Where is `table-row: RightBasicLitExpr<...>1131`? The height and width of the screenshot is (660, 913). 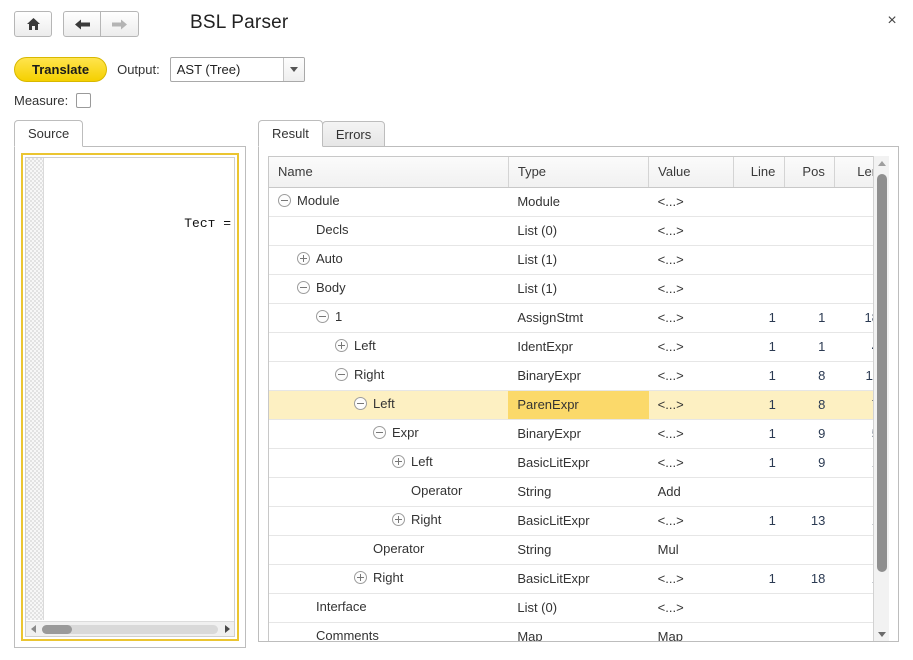 table-row: RightBasicLitExpr<...>1131 is located at coordinates (578, 521).